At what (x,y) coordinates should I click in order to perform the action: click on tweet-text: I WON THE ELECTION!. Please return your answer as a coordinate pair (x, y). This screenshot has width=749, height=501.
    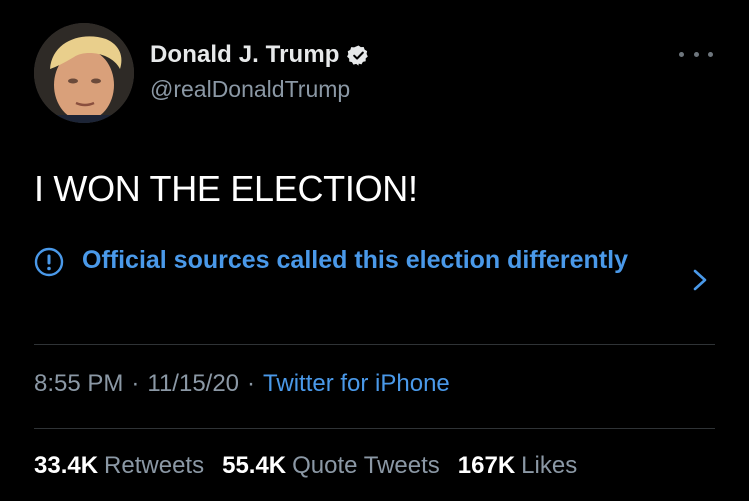
    Looking at the image, I should click on (226, 188).